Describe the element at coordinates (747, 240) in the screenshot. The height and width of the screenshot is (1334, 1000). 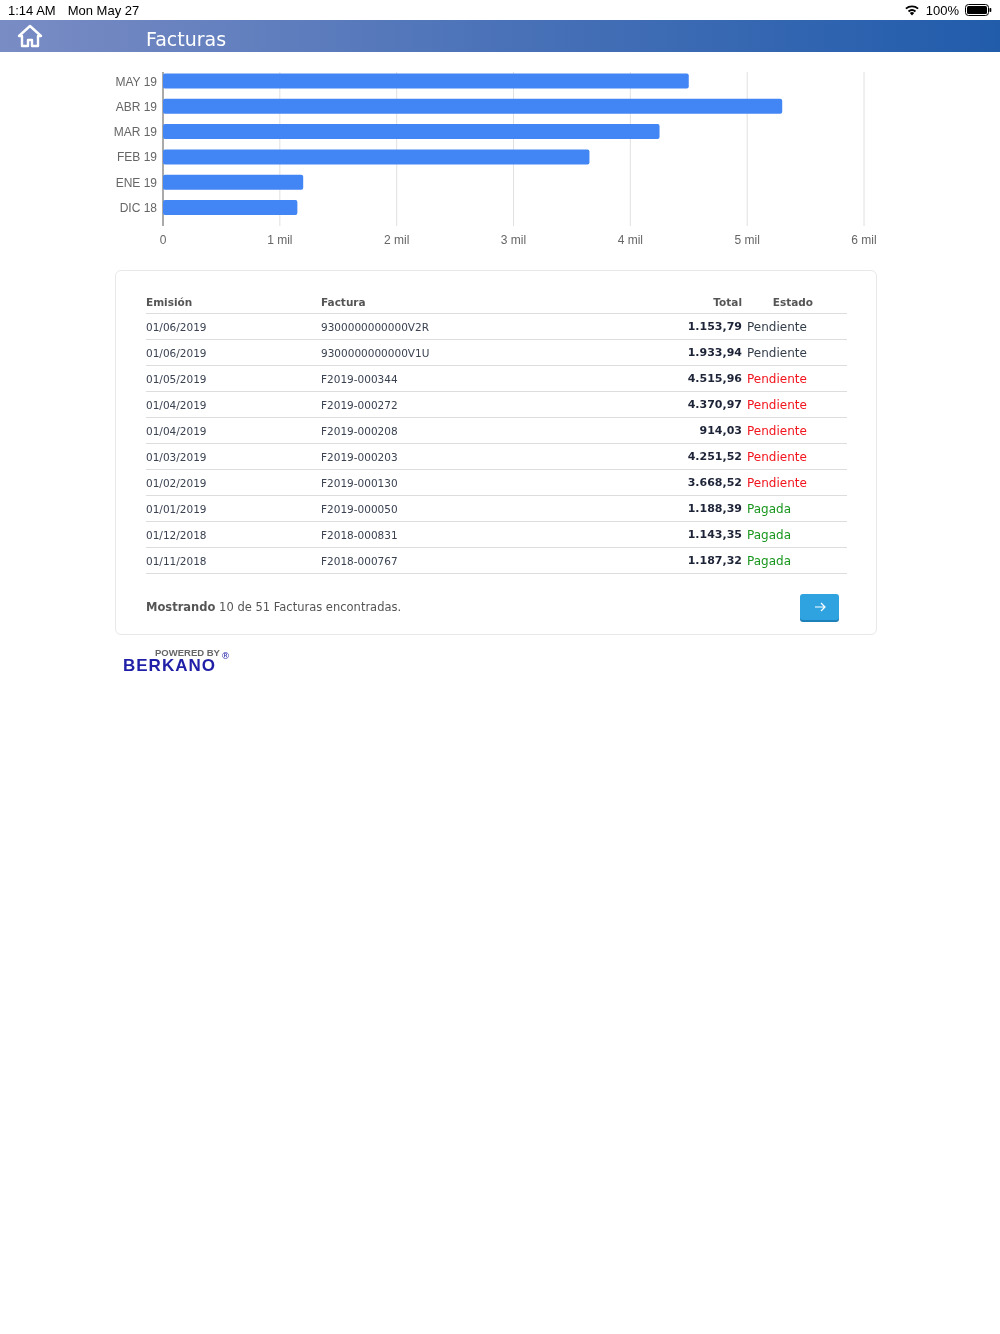
I see `tick-label: 5 mil` at that location.